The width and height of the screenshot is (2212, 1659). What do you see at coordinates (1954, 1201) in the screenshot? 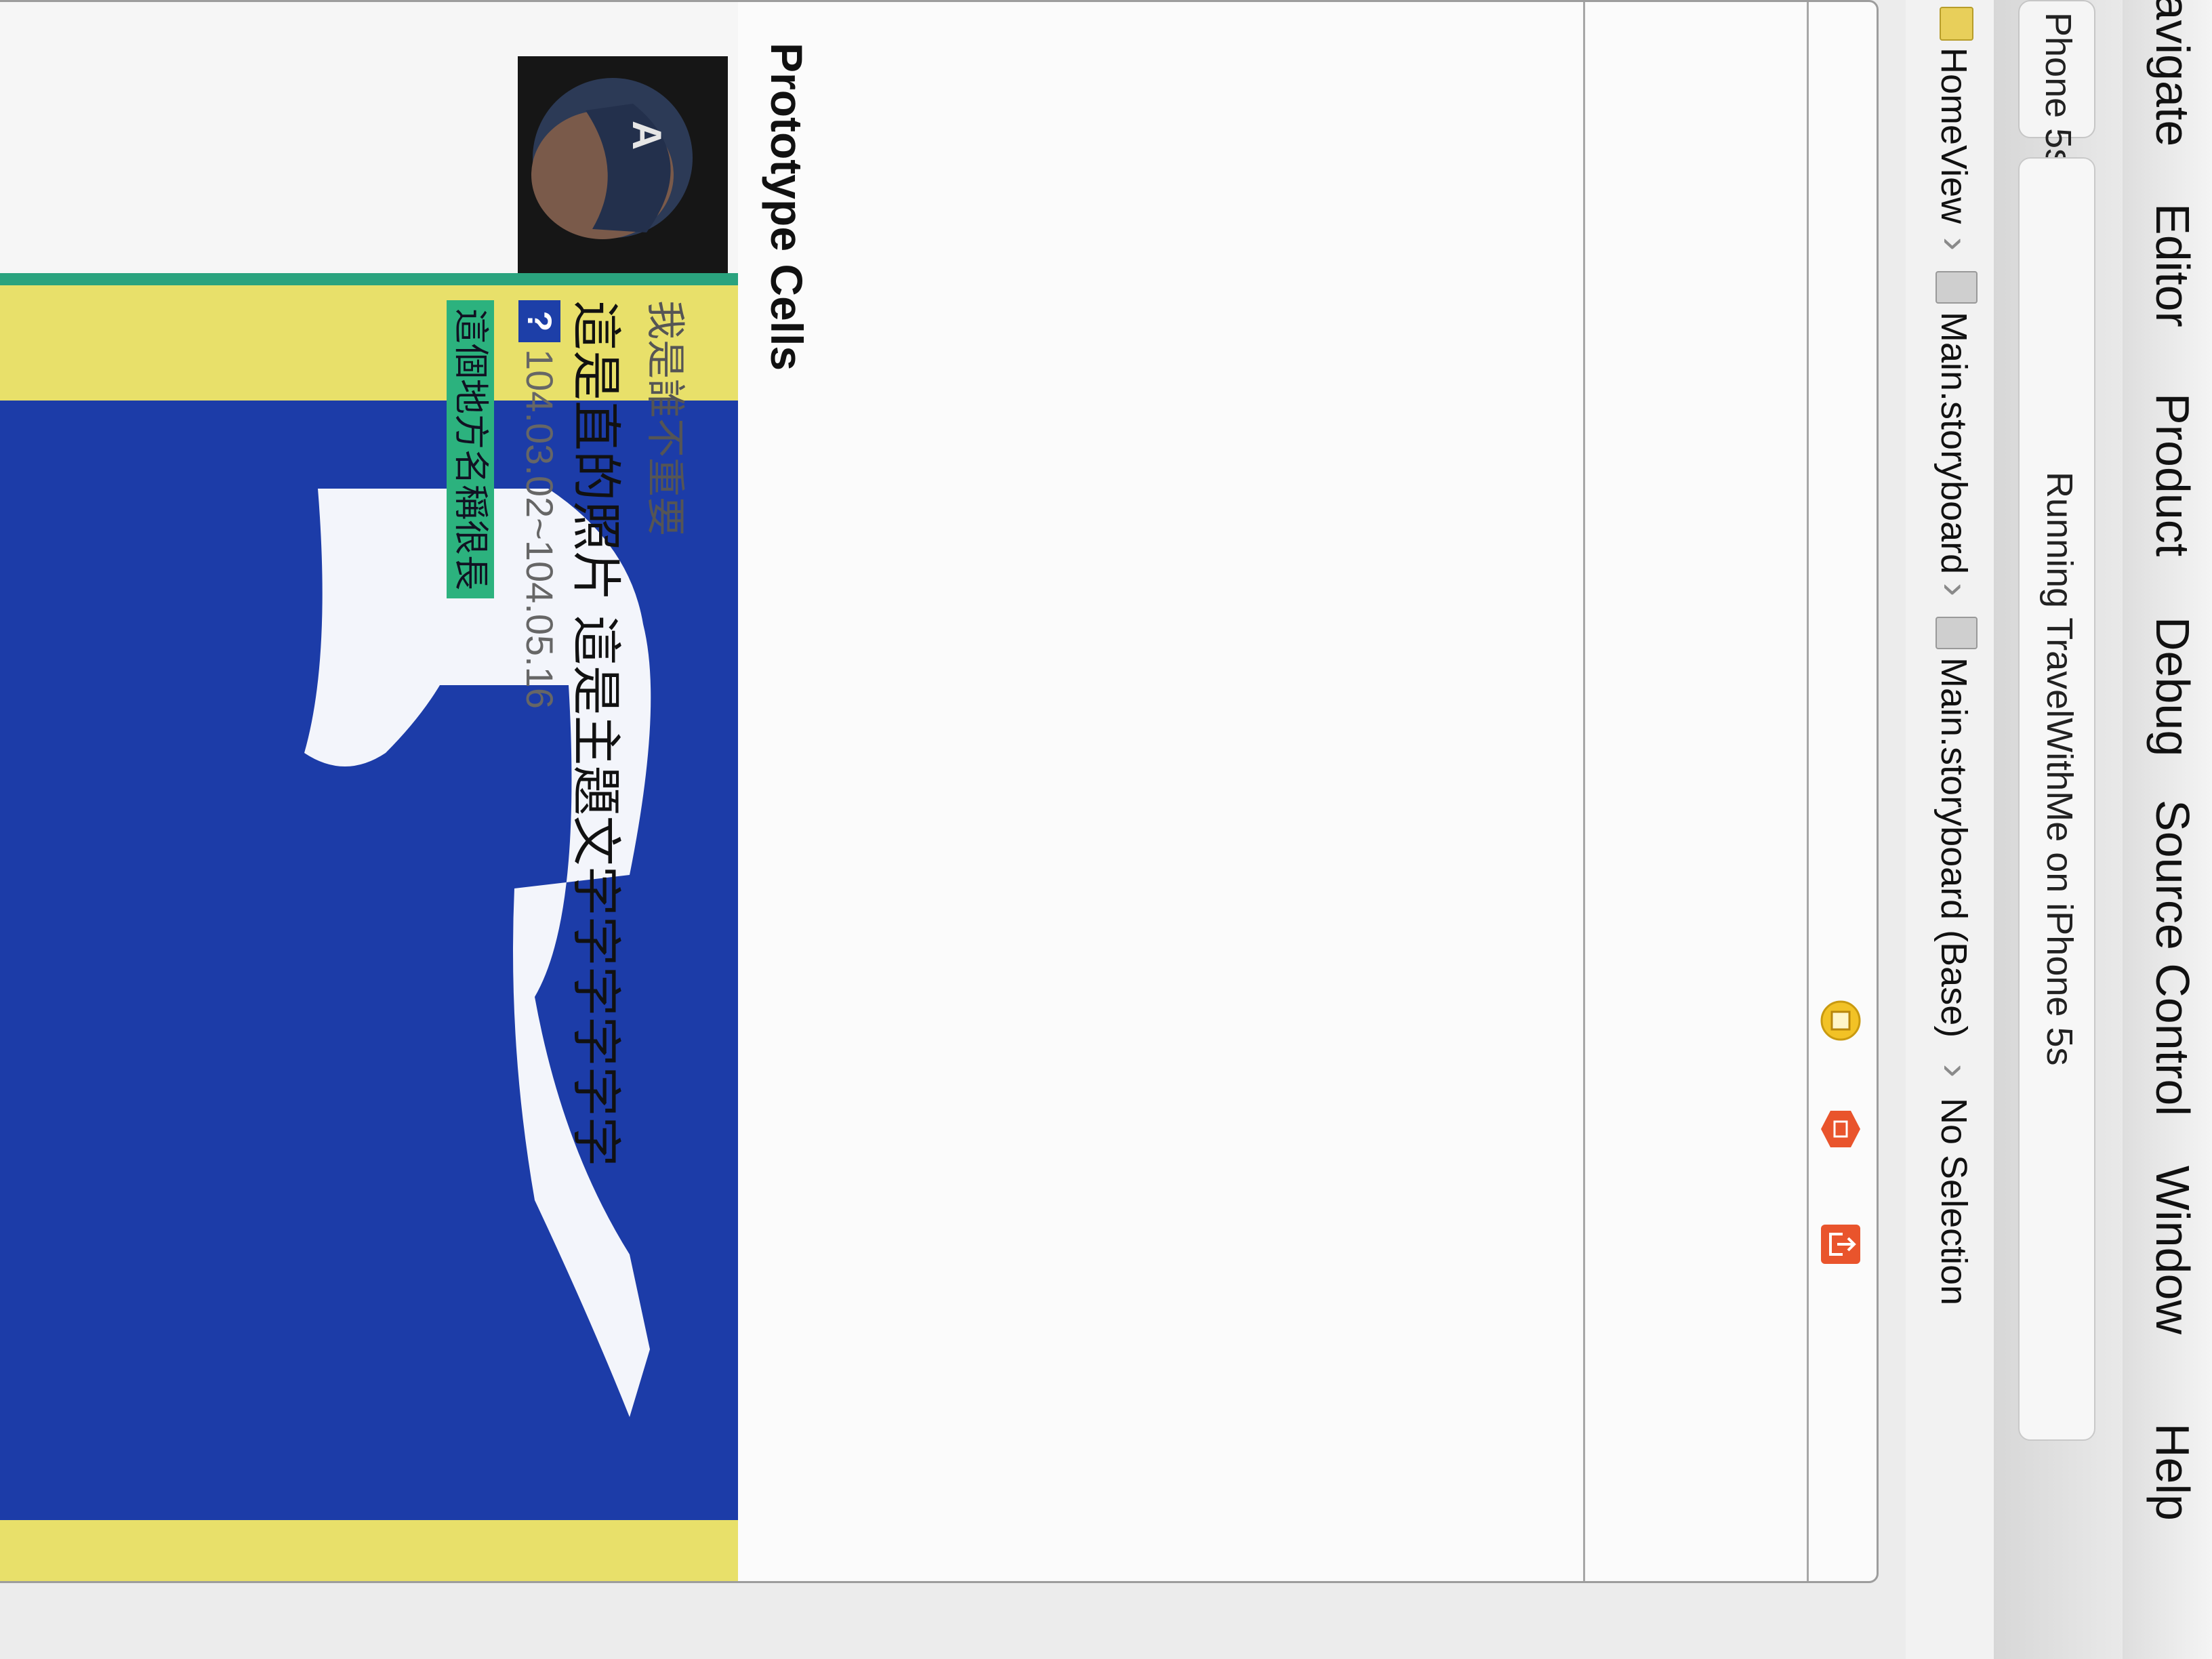
I see `breadcrumb-no-selection: No Selection` at bounding box center [1954, 1201].